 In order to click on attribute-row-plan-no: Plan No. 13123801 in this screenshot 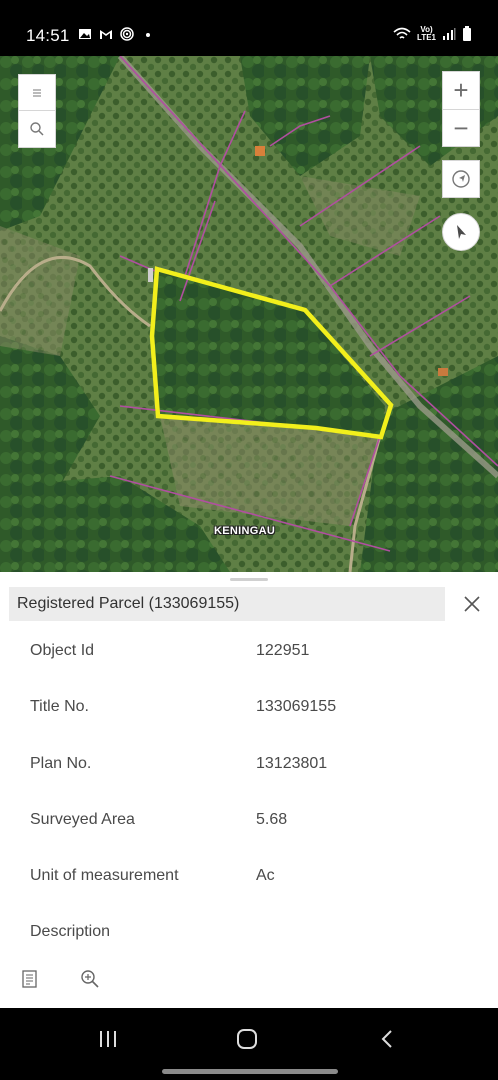, I will do `click(250, 767)`.